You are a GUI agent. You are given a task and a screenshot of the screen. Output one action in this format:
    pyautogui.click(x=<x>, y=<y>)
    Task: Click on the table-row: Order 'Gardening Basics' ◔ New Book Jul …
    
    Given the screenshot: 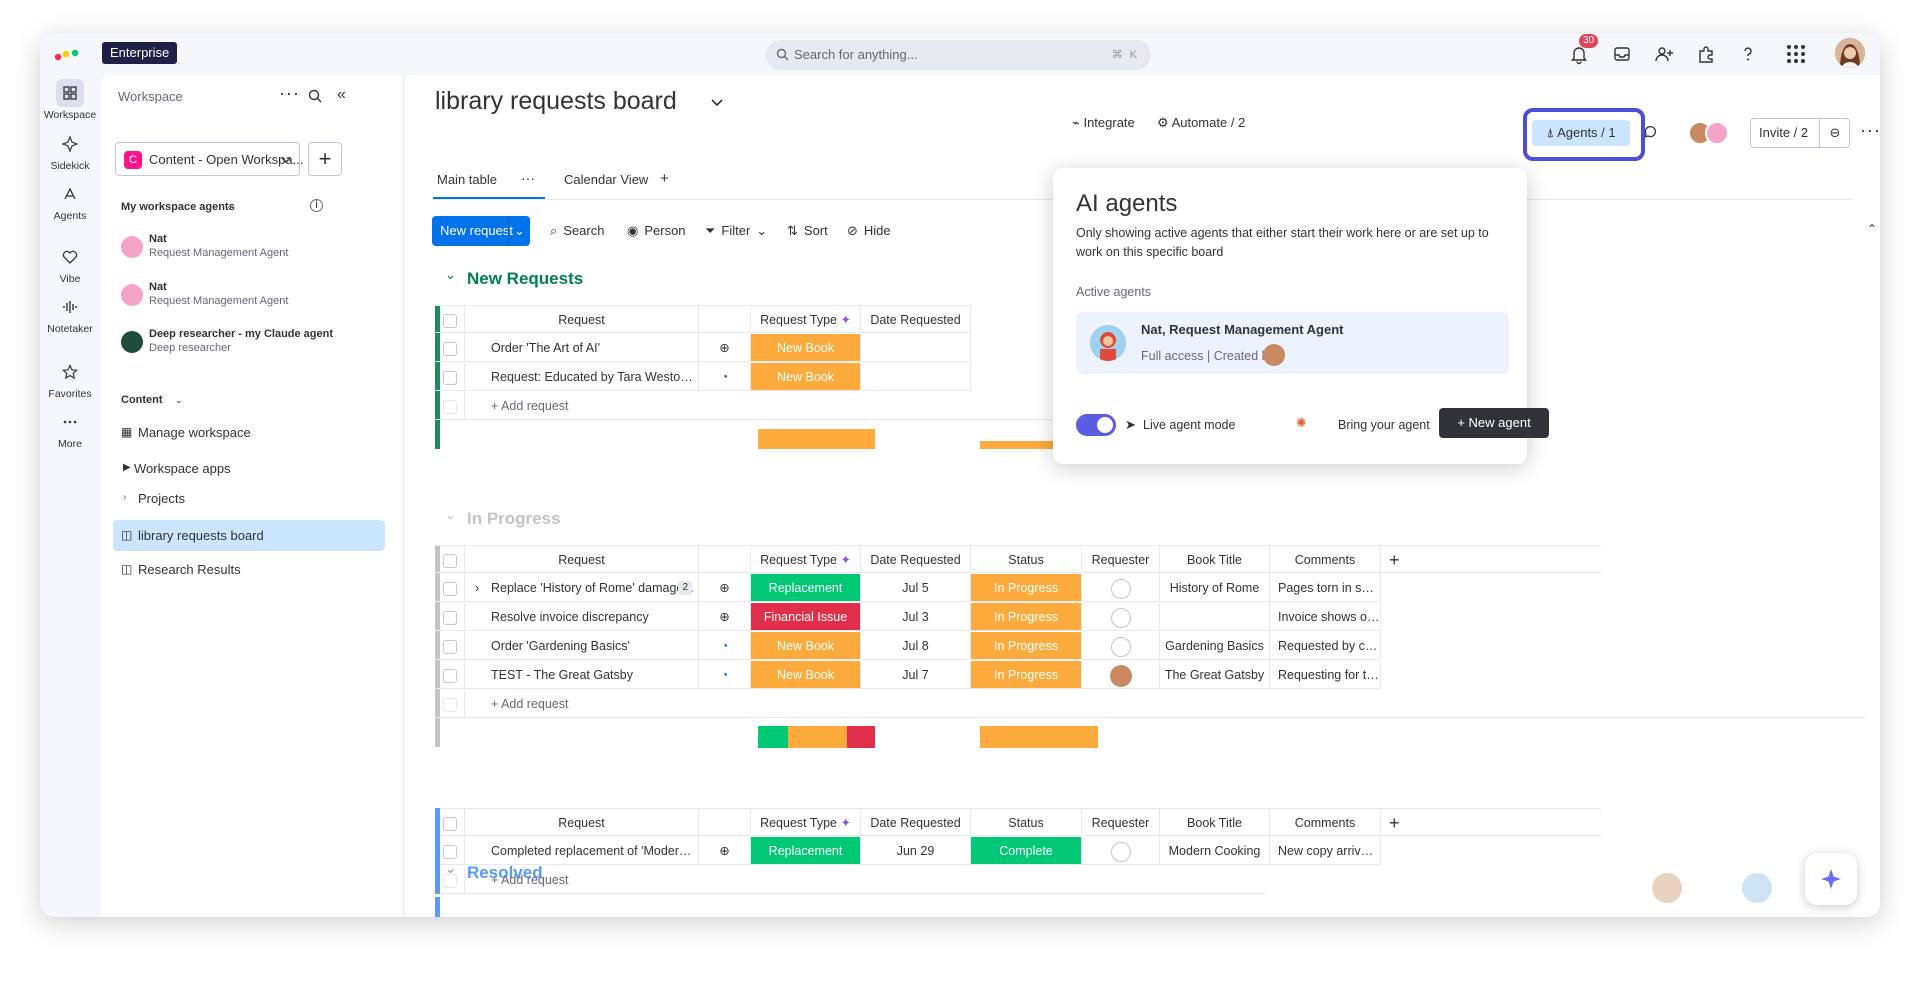 What is the action you would take?
    pyautogui.click(x=908, y=646)
    